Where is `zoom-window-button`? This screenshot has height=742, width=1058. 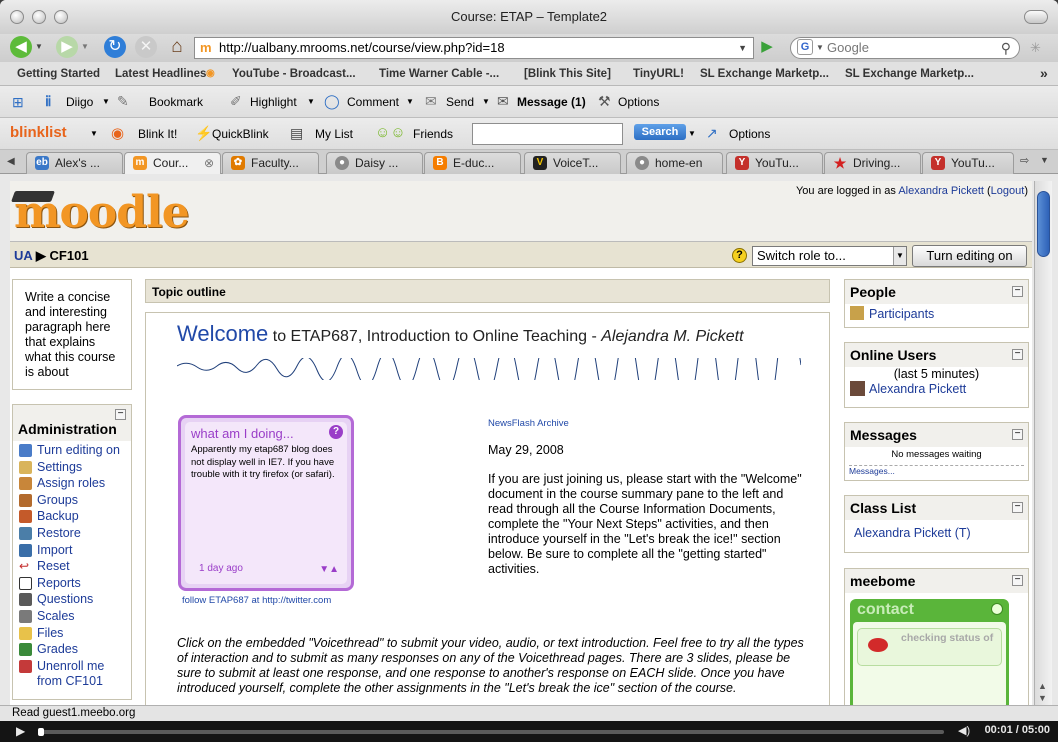 zoom-window-button is located at coordinates (61, 17).